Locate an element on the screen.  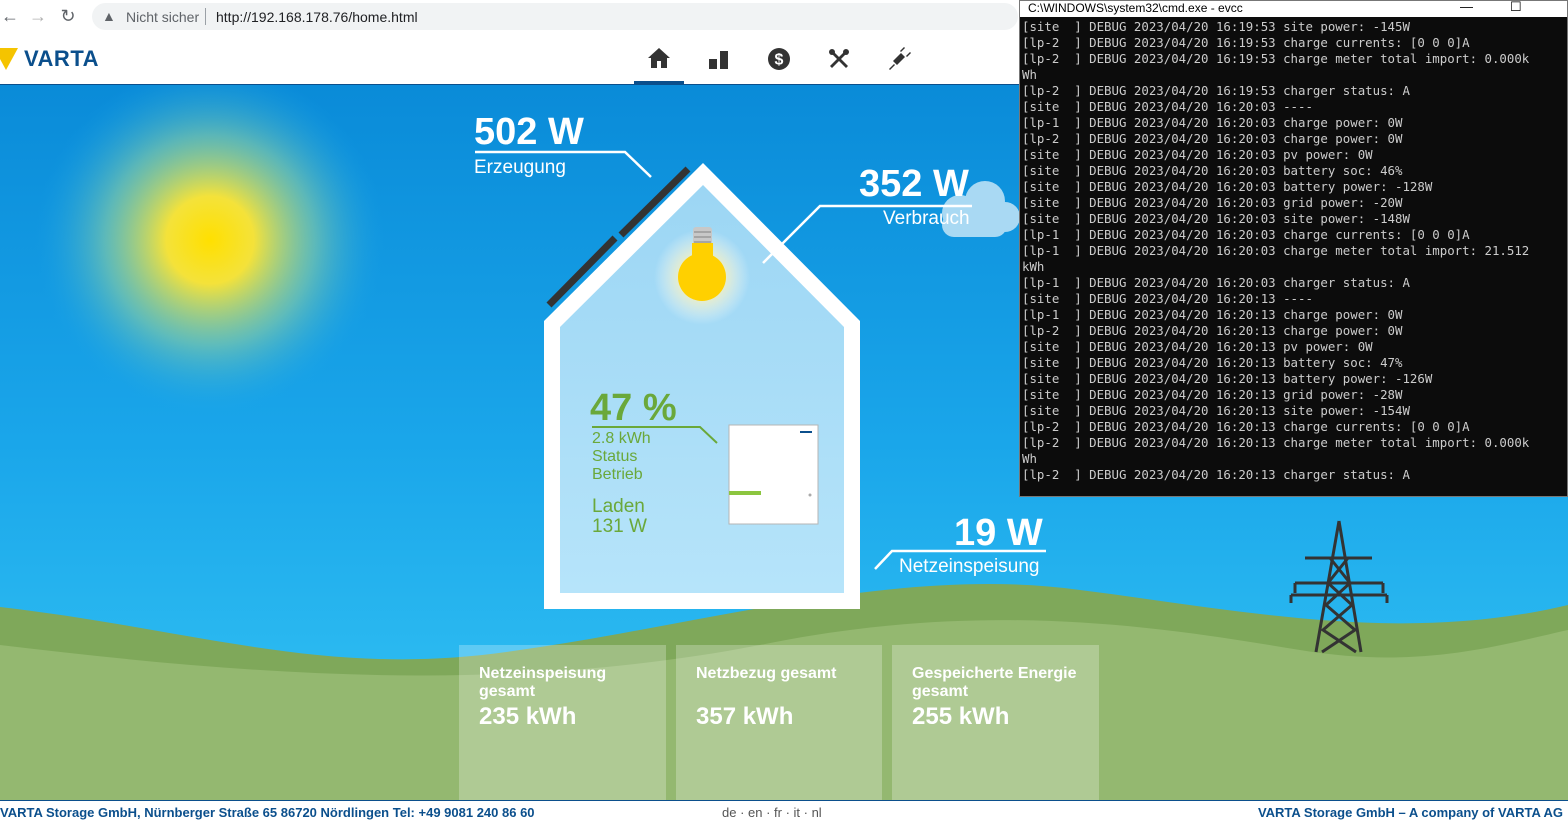
tile-grid-consumption-total: Netzbezug gesamt 357 kWh is located at coordinates (779, 722).